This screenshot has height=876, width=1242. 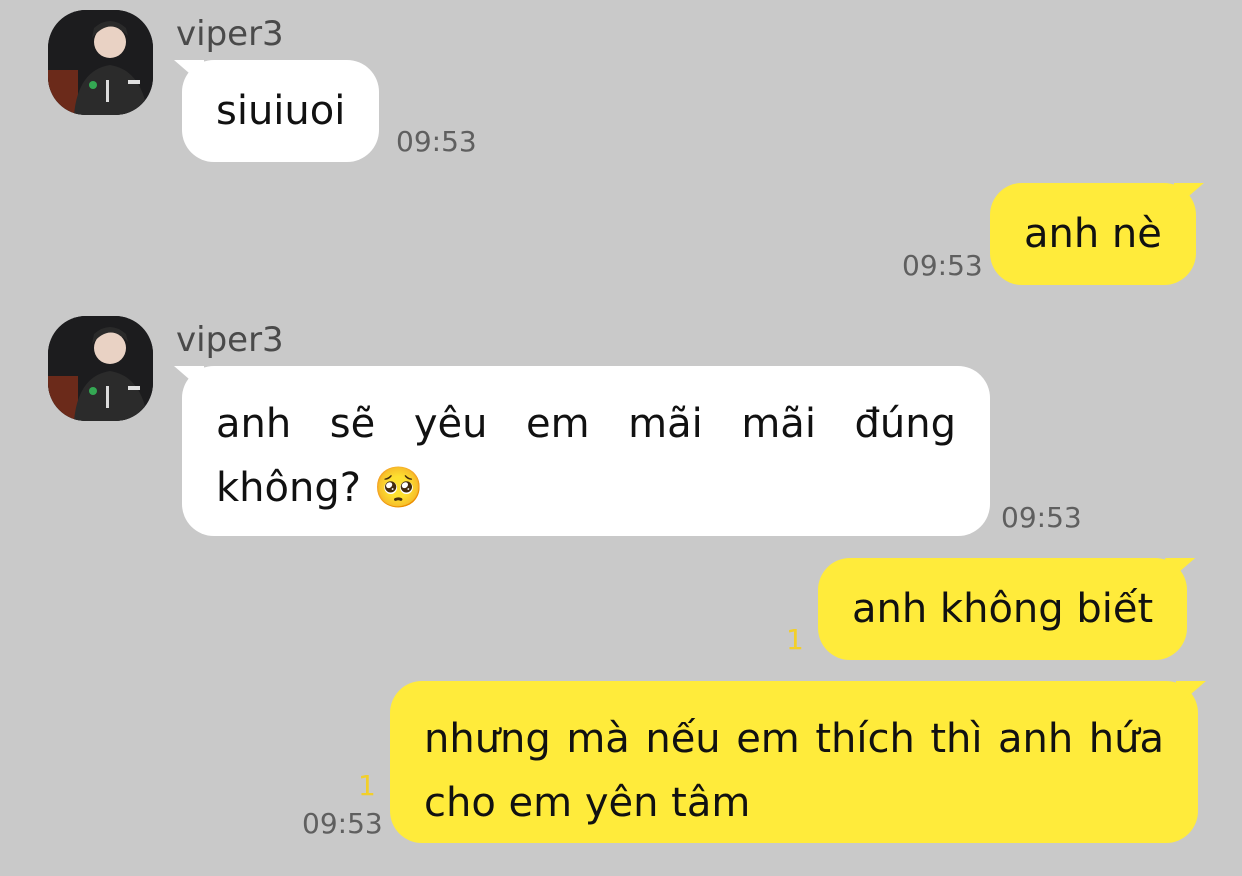 I want to click on message-text: anh sẽ yêu em mãi mãi đúng không? 🥺, so click(x=586, y=456).